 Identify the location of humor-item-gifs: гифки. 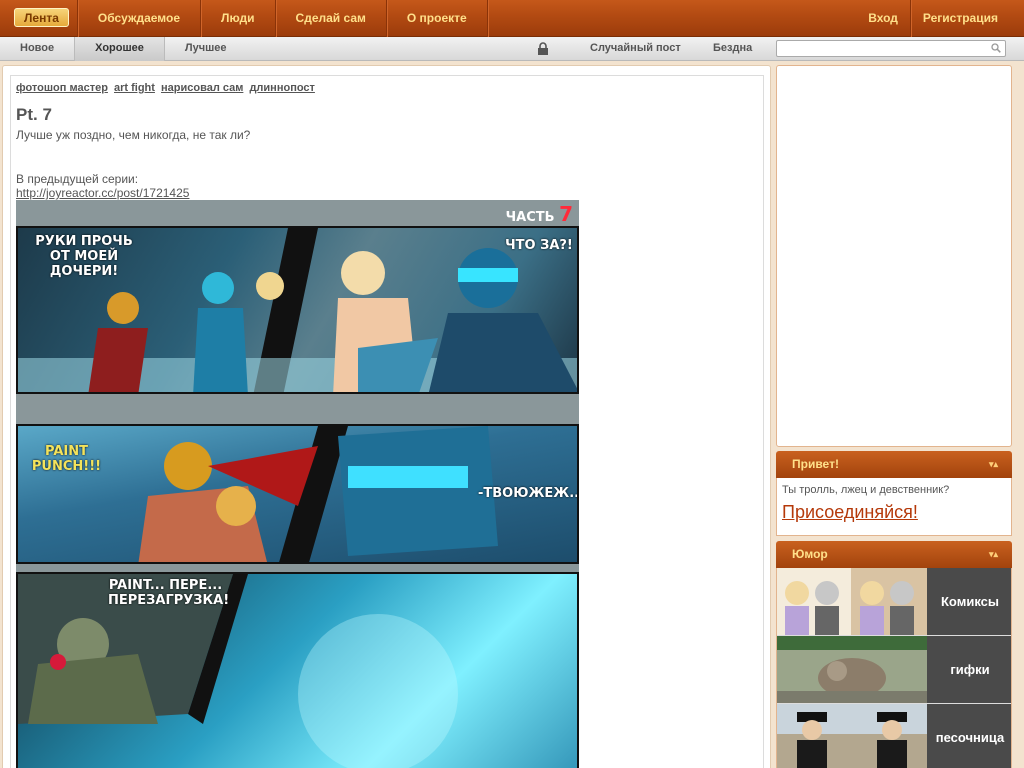
(894, 670).